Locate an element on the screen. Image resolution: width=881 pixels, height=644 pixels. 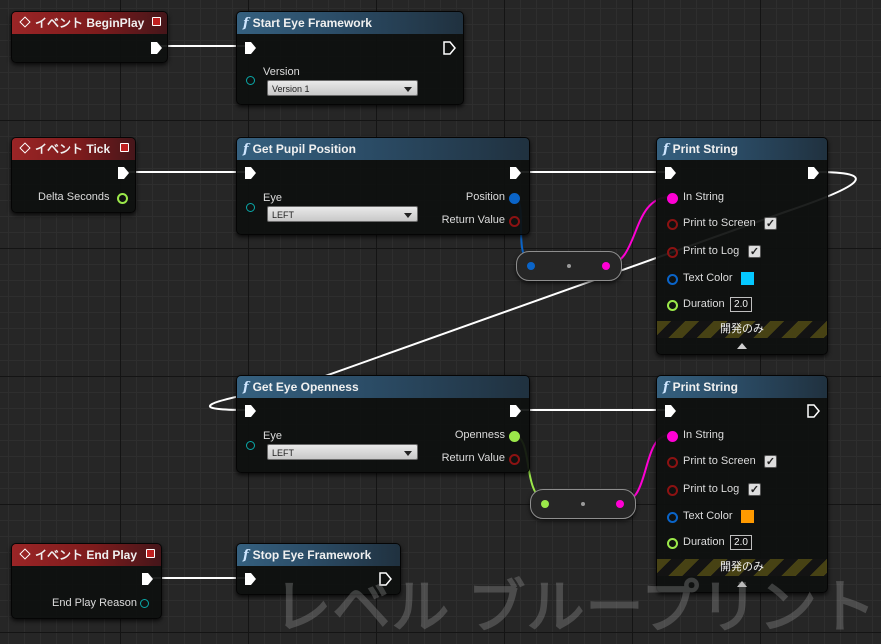
conversion-node-float-to-string is located at coordinates (583, 504).